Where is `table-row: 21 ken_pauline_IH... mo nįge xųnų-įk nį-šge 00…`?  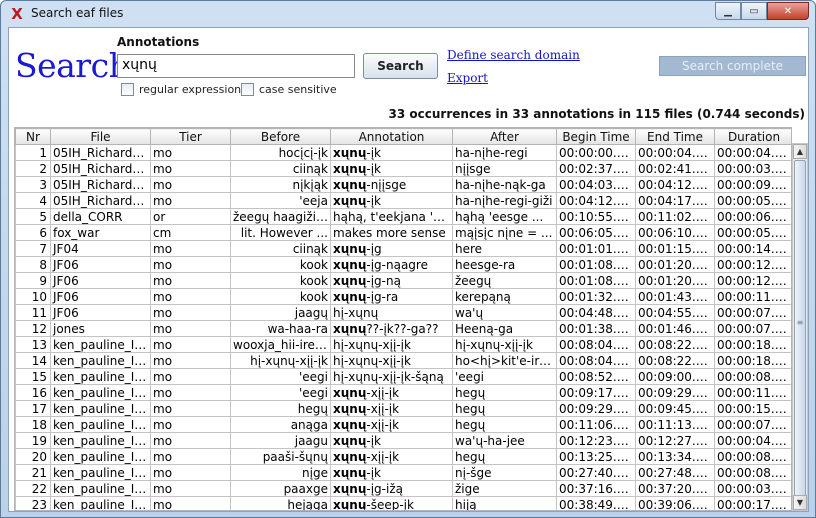 table-row: 21 ken_pauline_IH... mo nįge xųnų-įk nį-šge 00… is located at coordinates (403, 472).